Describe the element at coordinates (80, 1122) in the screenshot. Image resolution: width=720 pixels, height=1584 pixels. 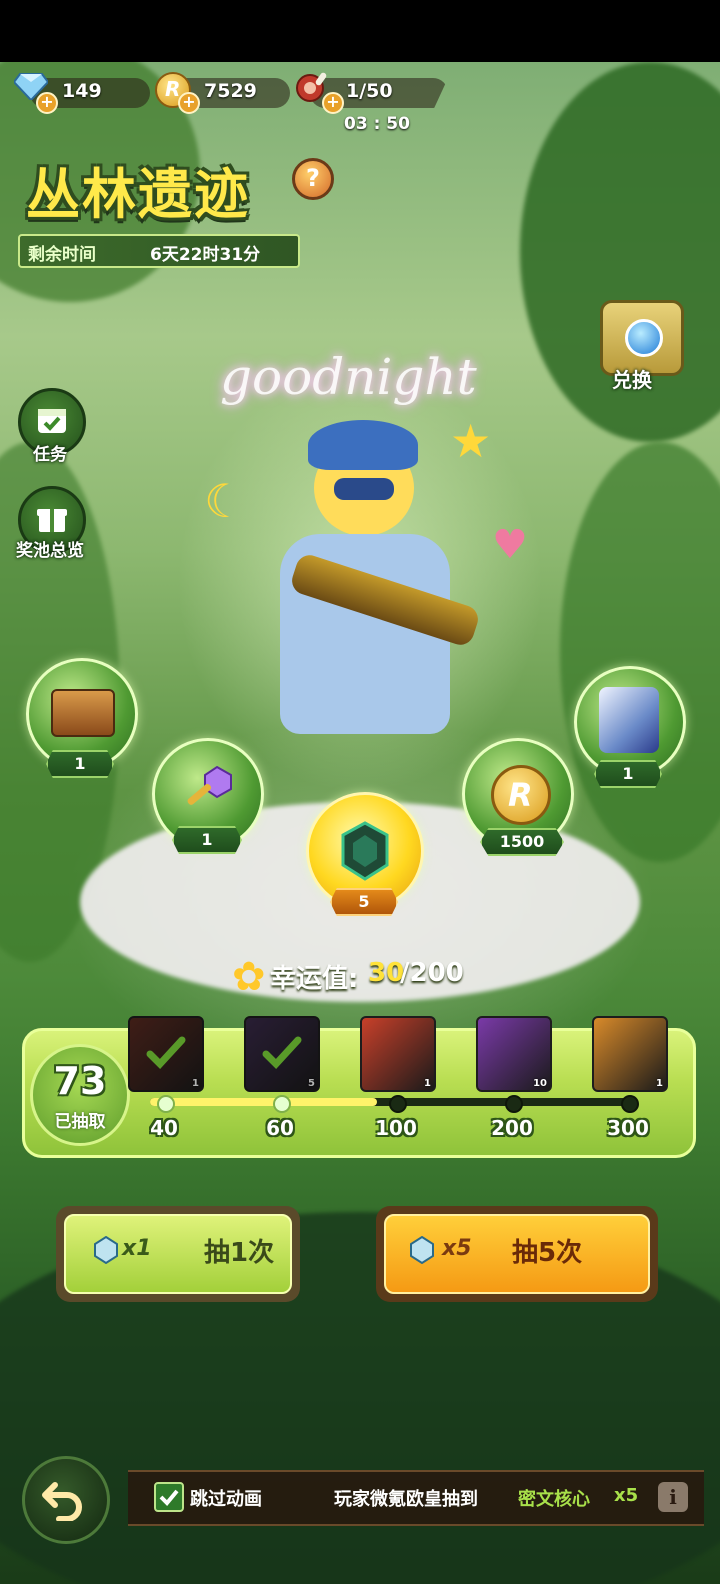
I see `drawn-label: 已抽取` at that location.